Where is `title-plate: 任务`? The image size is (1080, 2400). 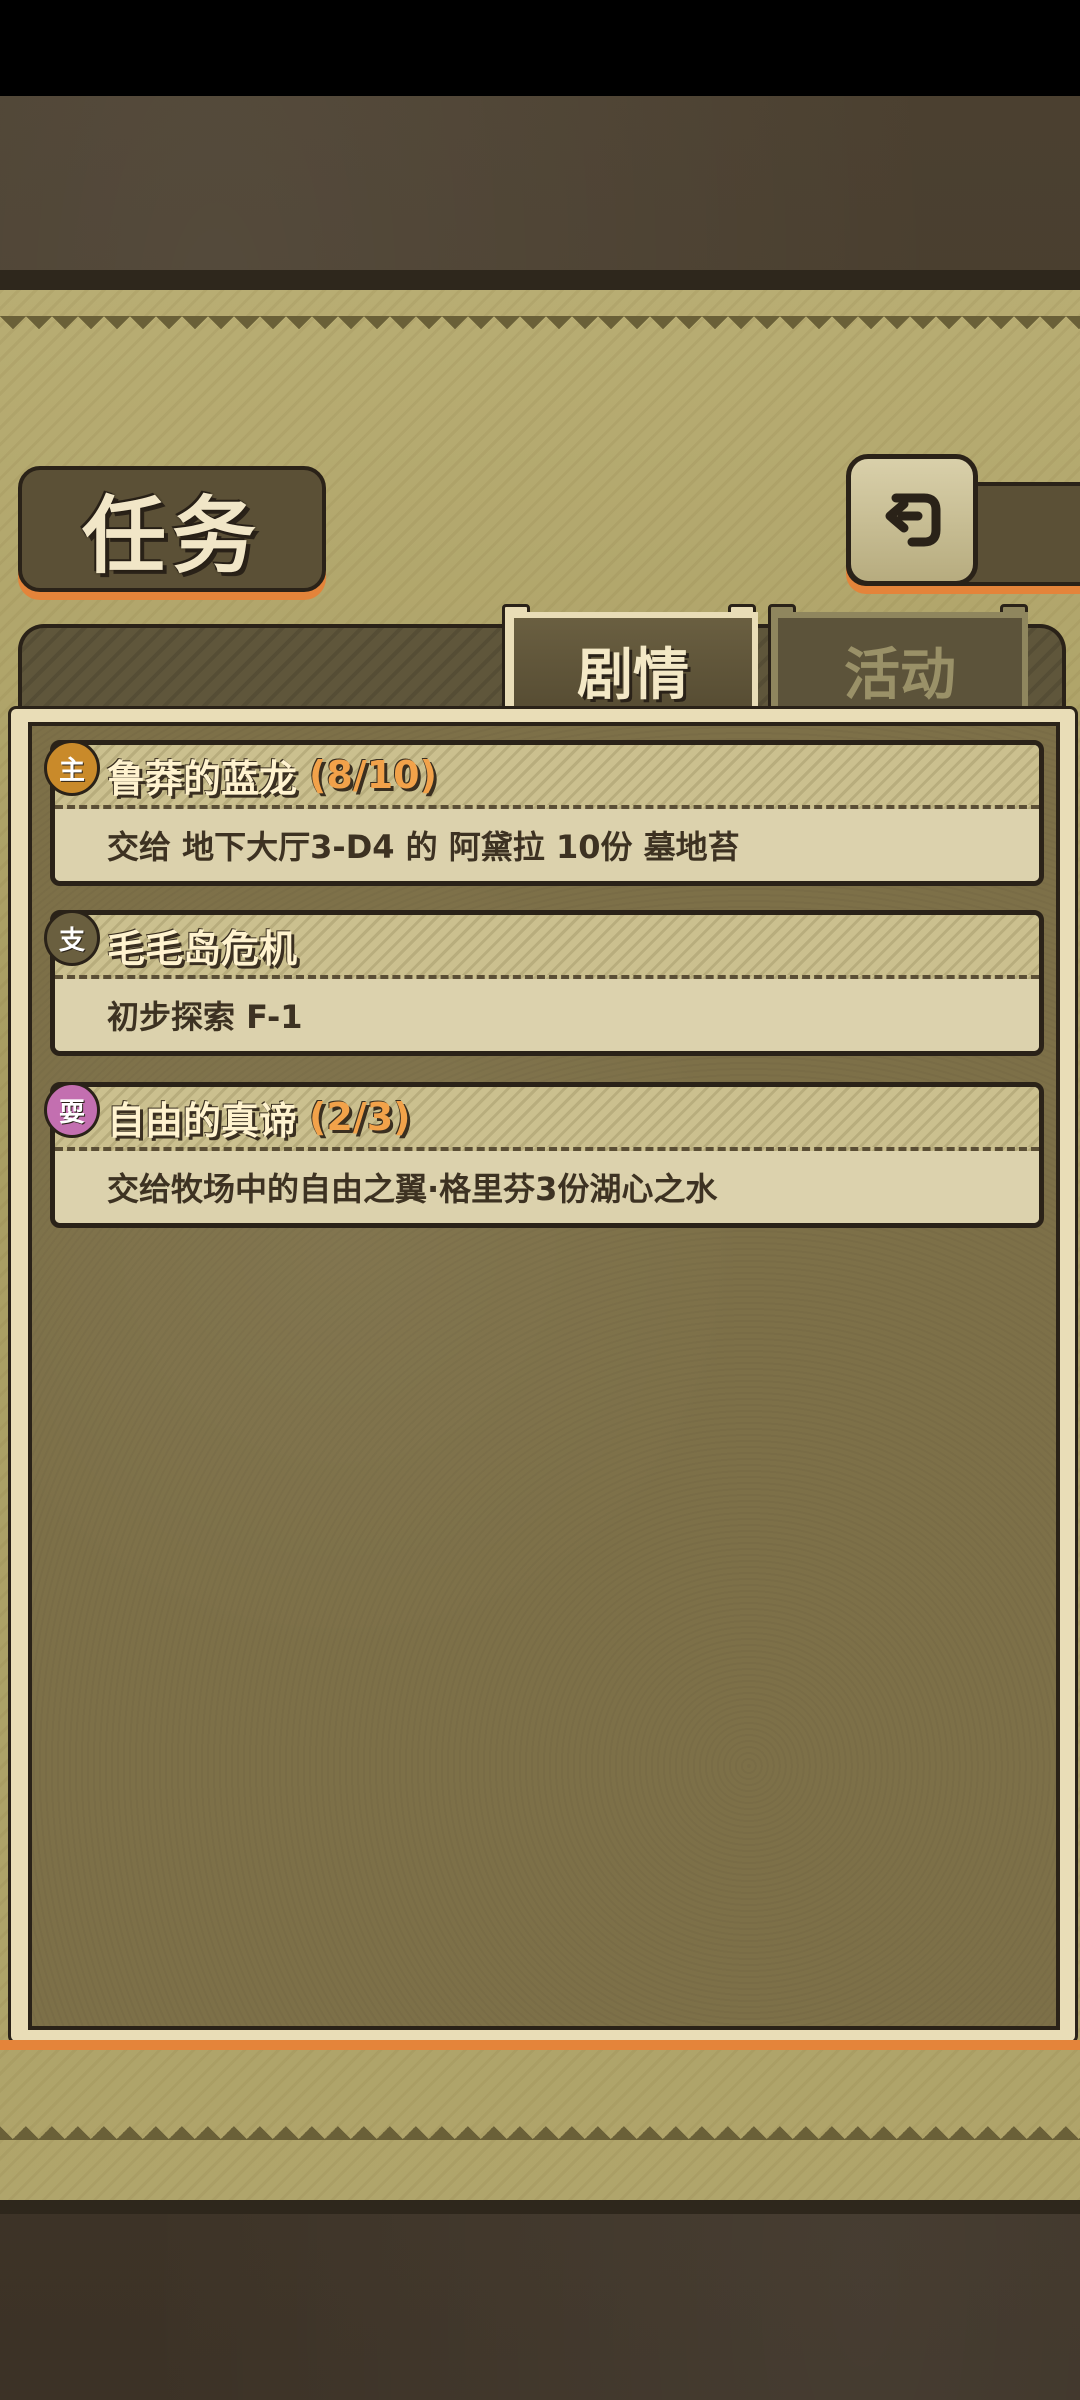 title-plate: 任务 is located at coordinates (172, 529).